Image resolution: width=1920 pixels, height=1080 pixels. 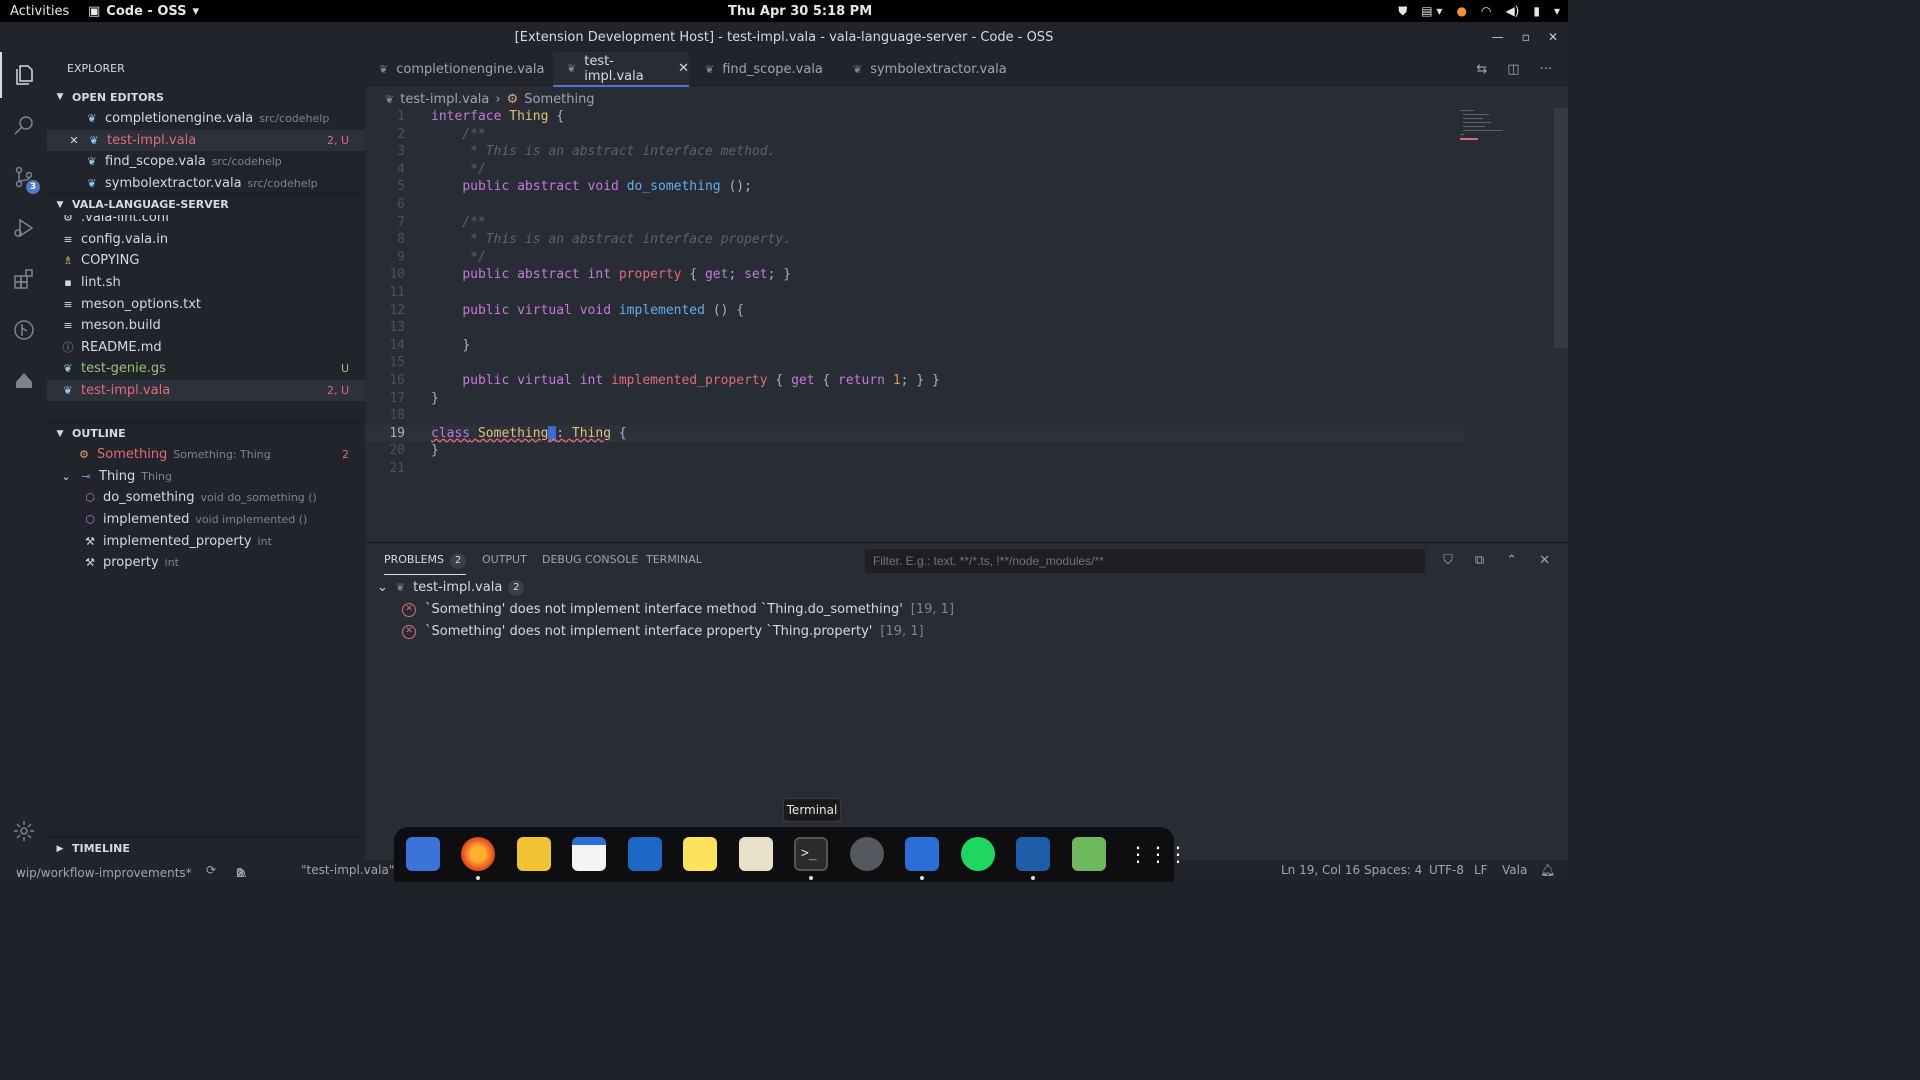 What do you see at coordinates (915, 205) in the screenshot?
I see `code-line: 6` at bounding box center [915, 205].